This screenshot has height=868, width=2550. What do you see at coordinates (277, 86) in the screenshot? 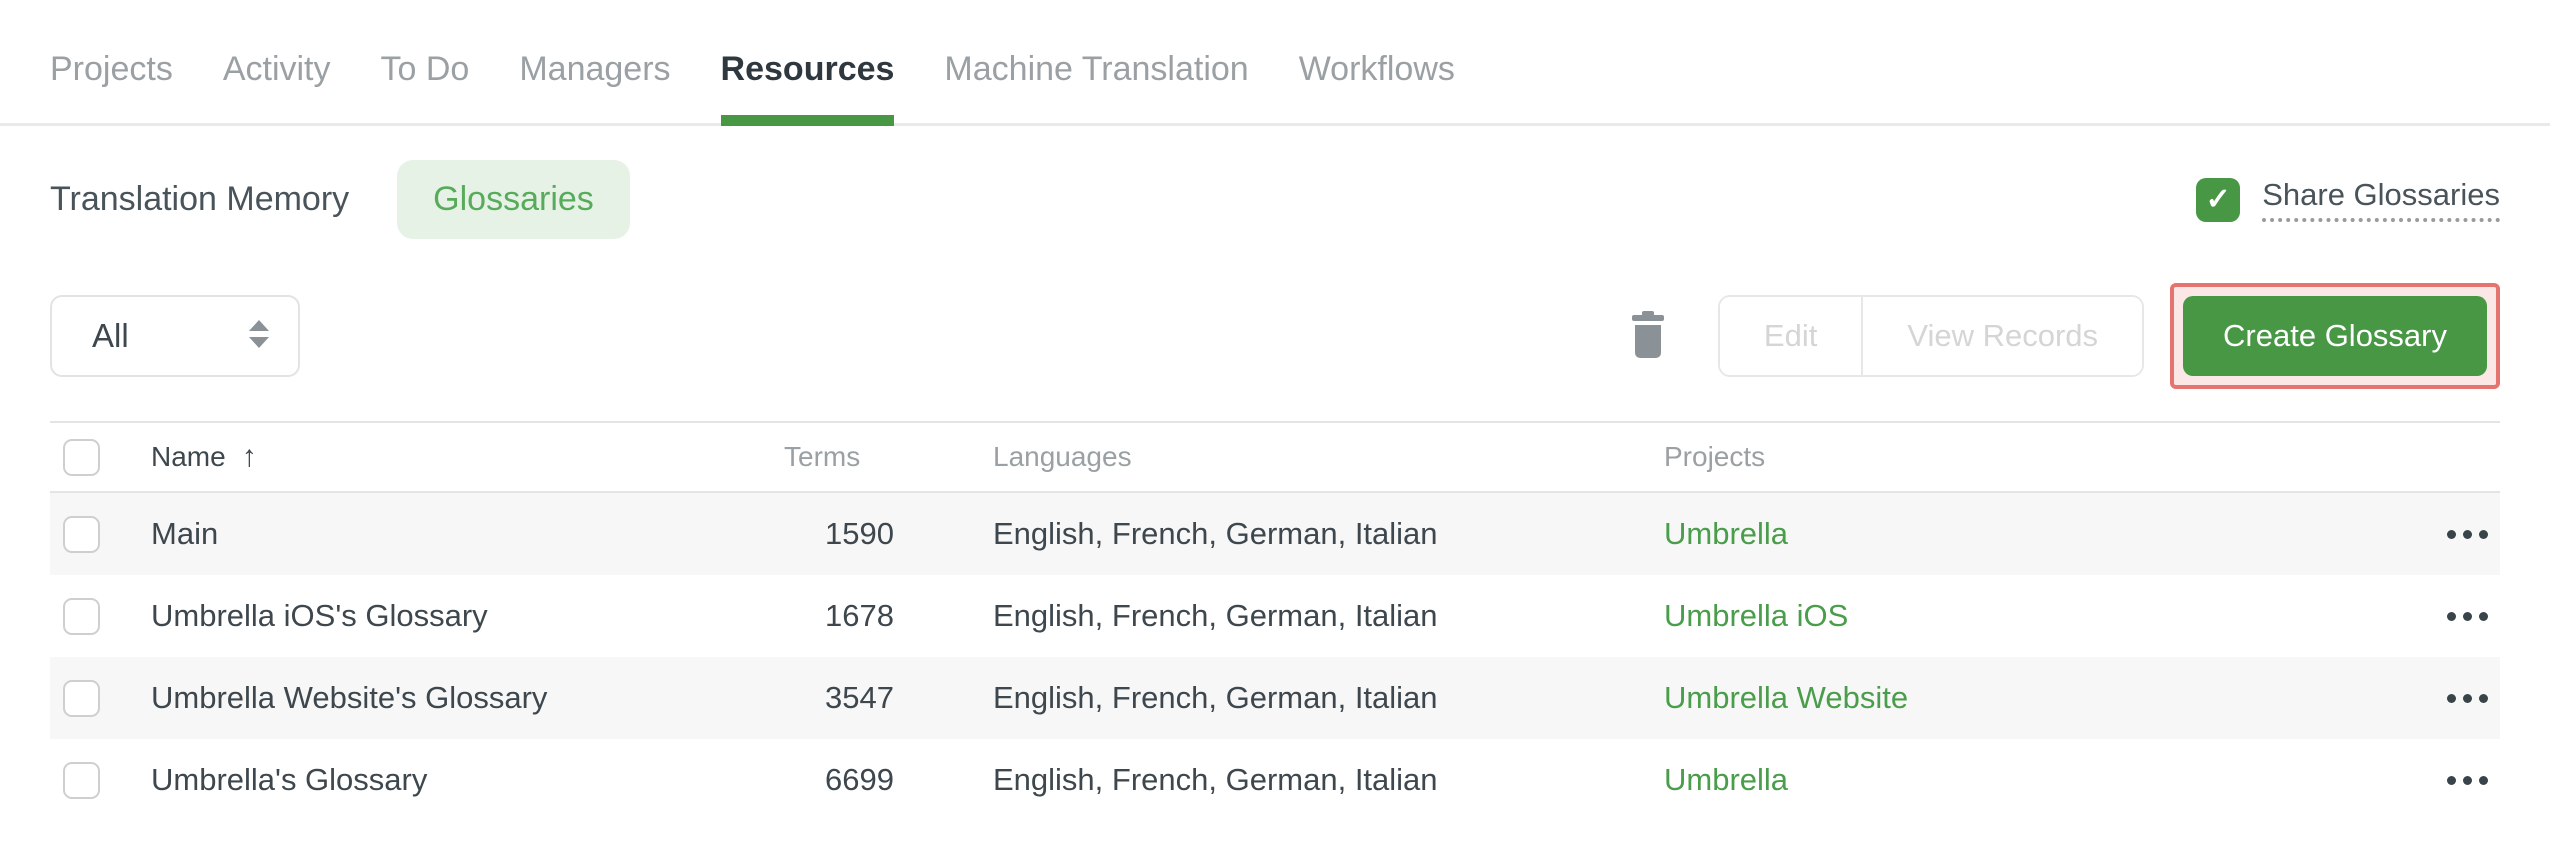
I see `tab-activity: Activity` at bounding box center [277, 86].